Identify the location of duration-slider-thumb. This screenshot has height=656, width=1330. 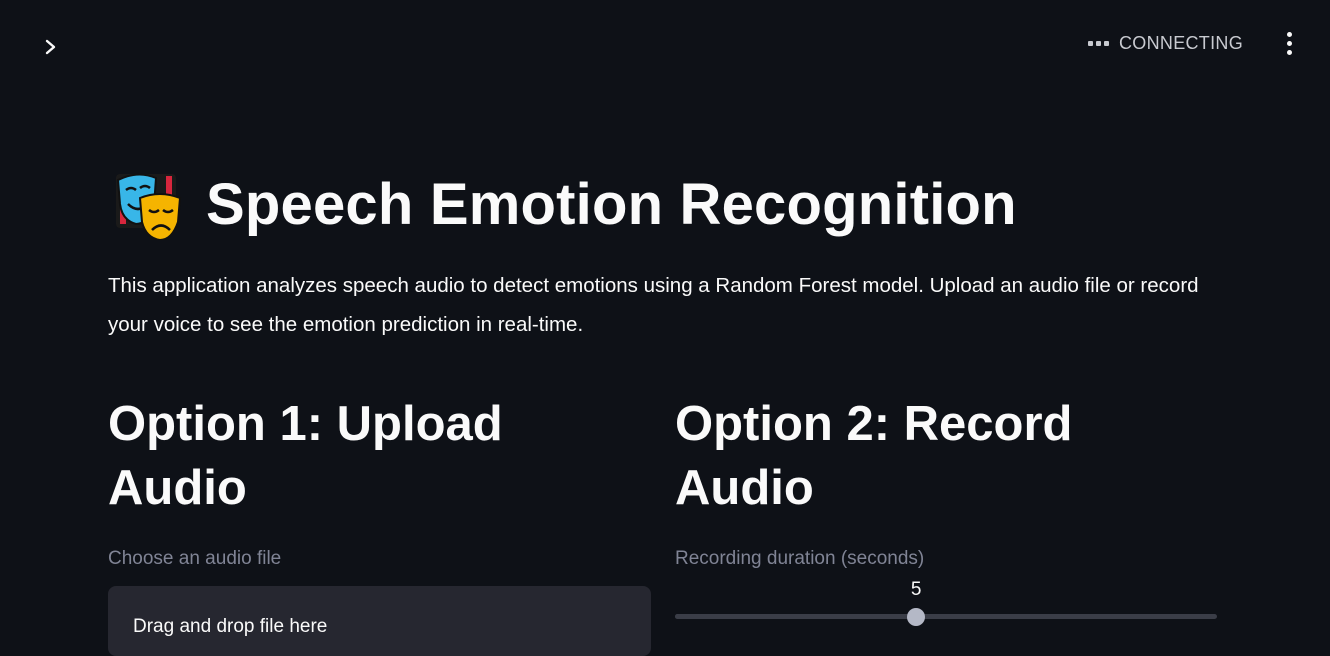
(916, 617).